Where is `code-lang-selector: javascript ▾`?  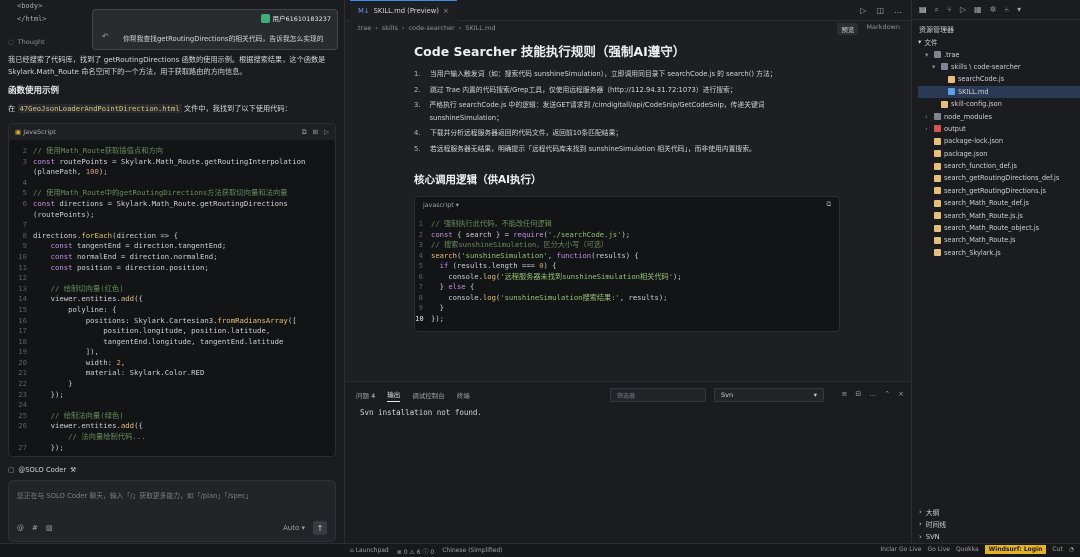 code-lang-selector: javascript ▾ is located at coordinates (441, 205).